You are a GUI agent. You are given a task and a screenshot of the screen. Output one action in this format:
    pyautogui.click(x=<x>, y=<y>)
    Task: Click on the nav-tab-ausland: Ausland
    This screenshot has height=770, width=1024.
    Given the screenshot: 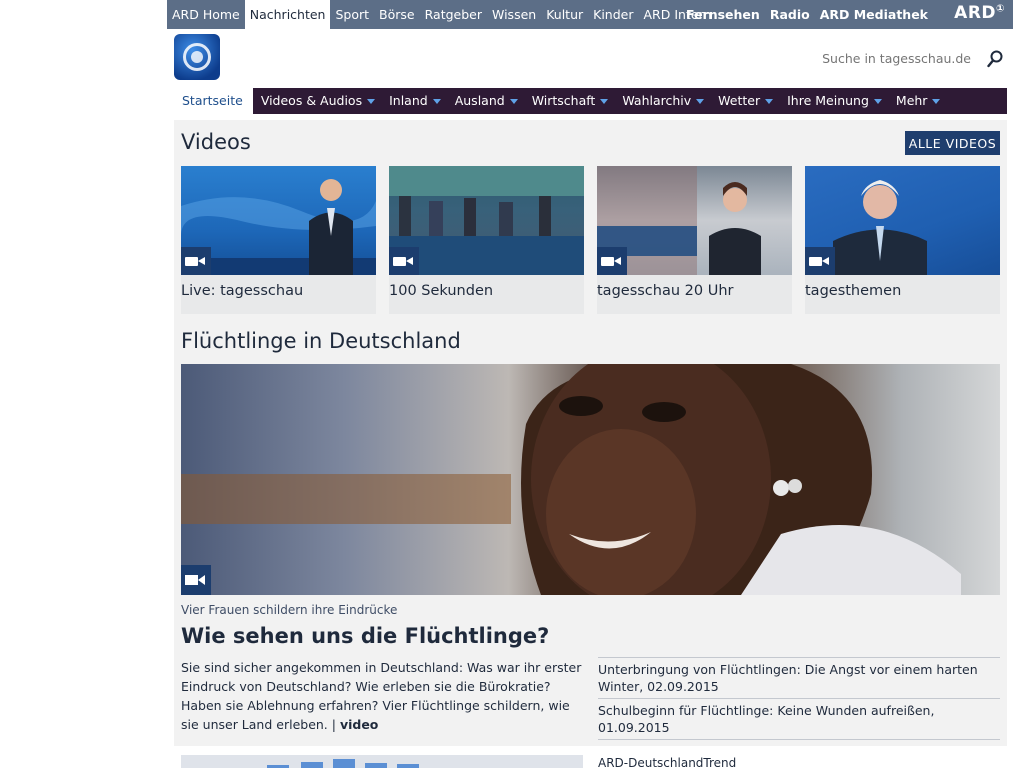 What is the action you would take?
    pyautogui.click(x=485, y=101)
    